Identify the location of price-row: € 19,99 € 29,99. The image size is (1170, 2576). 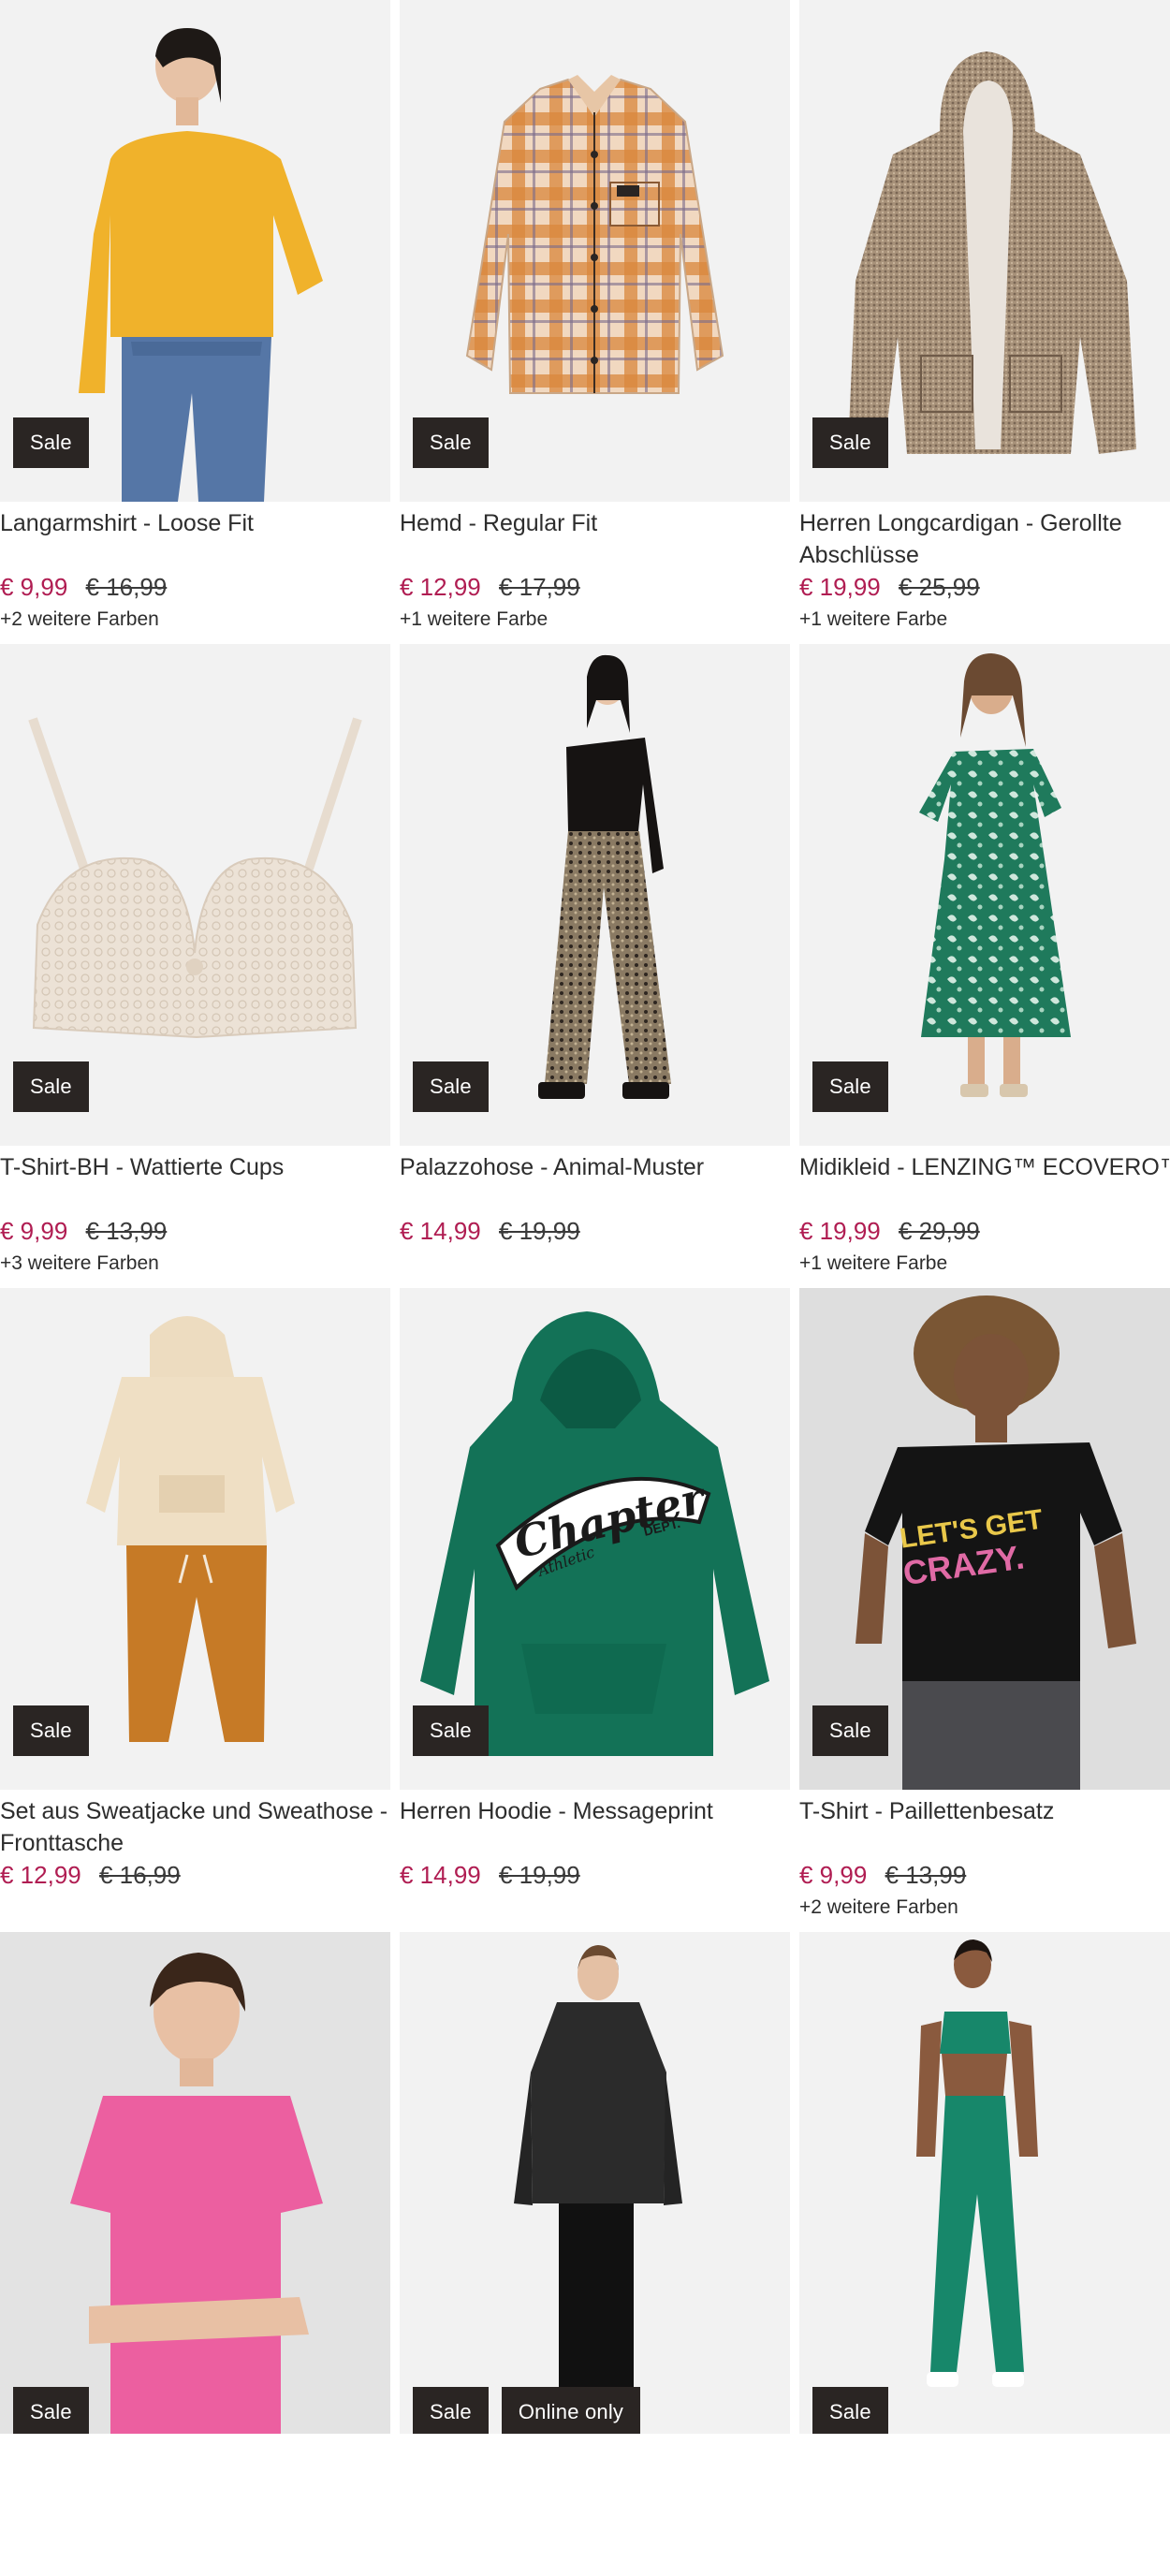
(984, 1232).